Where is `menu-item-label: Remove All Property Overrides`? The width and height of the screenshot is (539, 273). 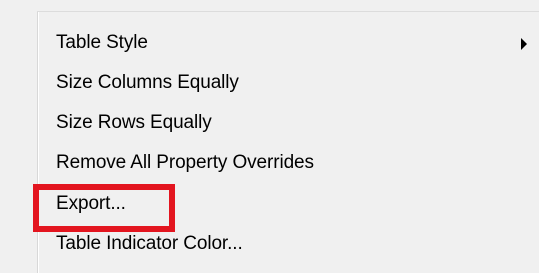
menu-item-label: Remove All Property Overrides is located at coordinates (185, 162).